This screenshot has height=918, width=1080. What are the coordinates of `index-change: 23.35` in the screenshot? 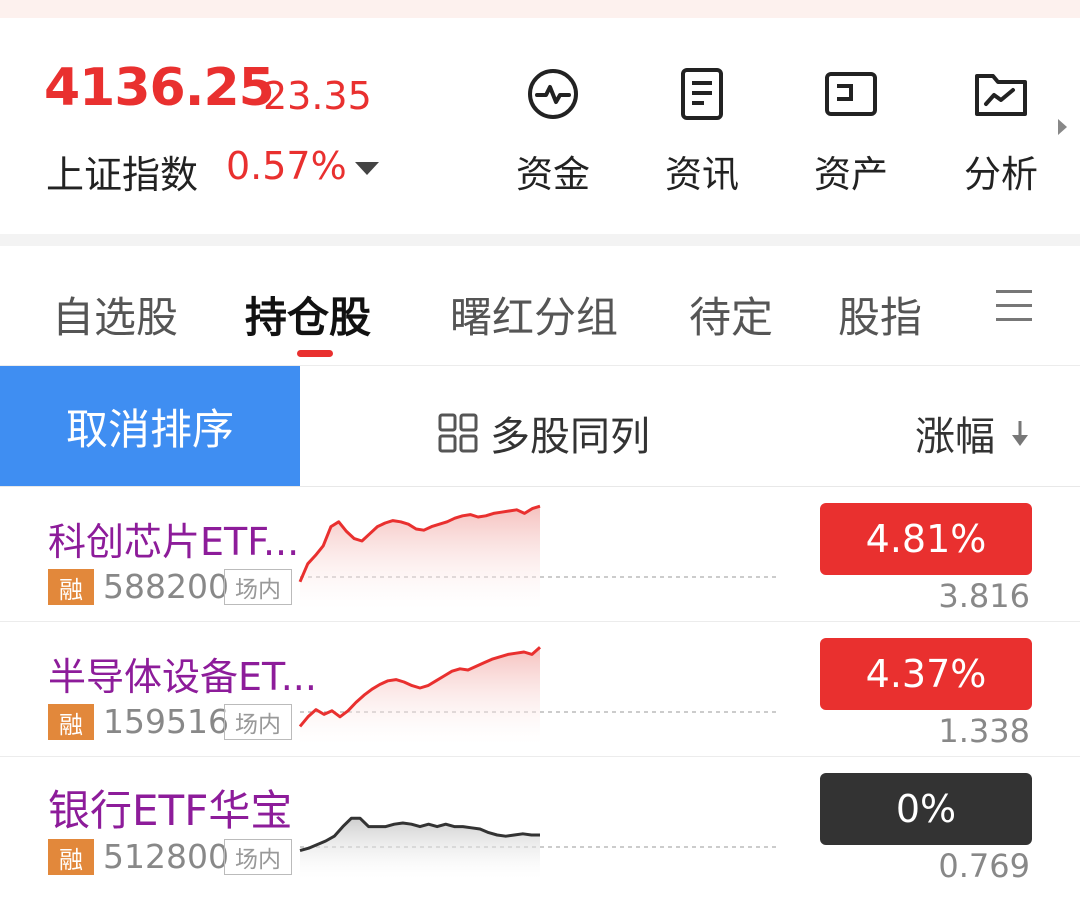 It's located at (317, 96).